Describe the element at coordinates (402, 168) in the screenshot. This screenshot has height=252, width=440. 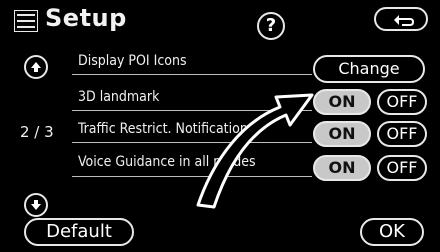
I see `voice-guidance-off-button: OFF` at that location.